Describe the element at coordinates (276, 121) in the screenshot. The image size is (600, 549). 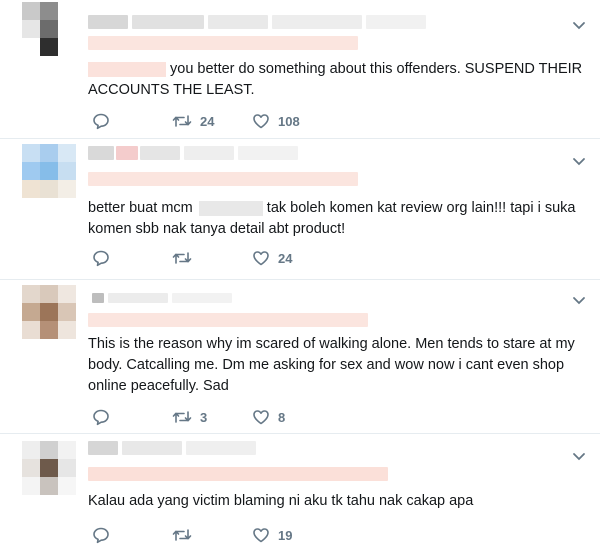
I see `like-button: 108` at that location.